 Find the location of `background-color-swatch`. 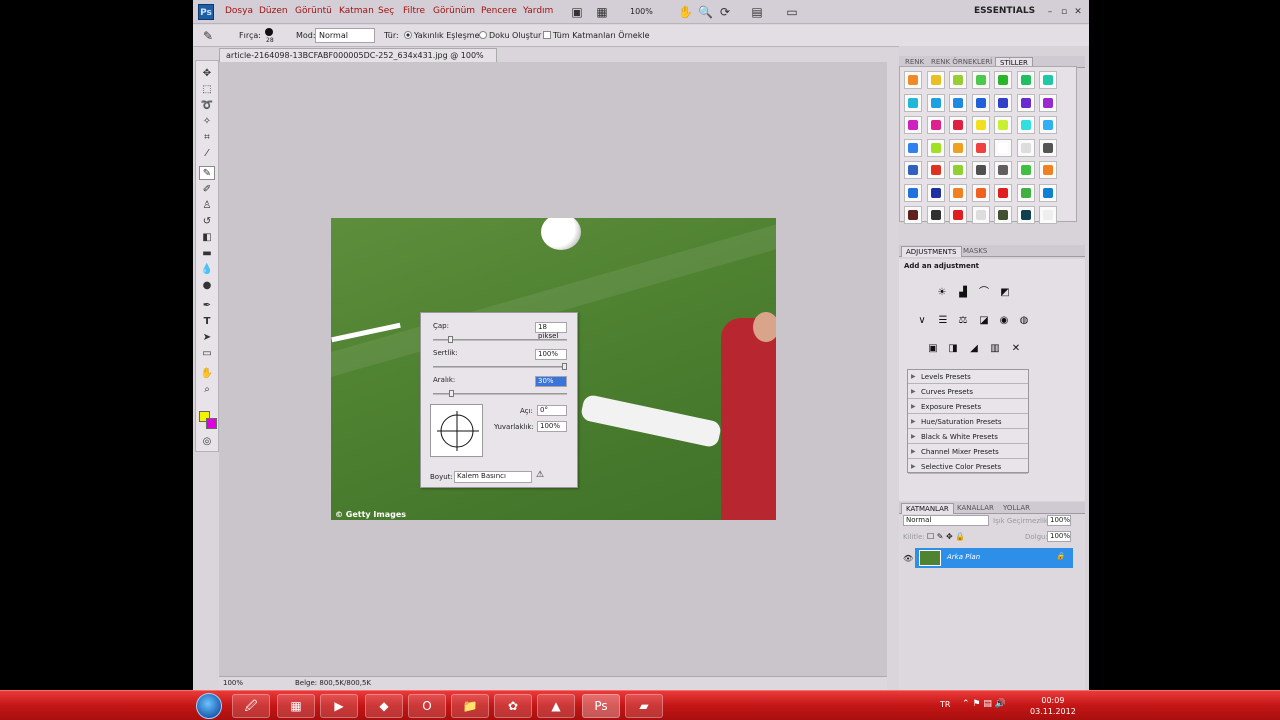

background-color-swatch is located at coordinates (211, 423).